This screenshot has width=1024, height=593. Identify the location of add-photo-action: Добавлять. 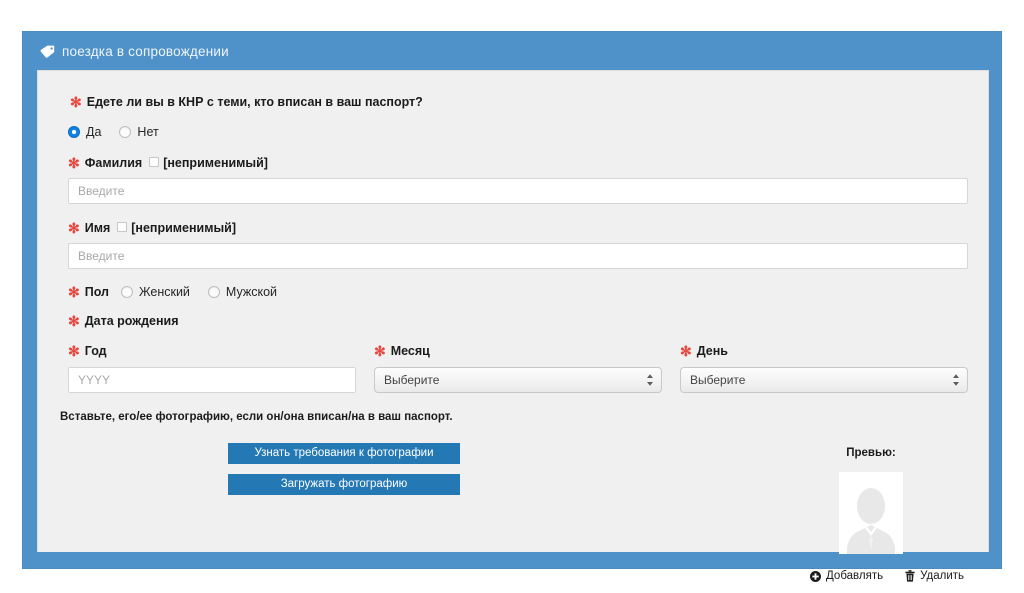
(846, 576).